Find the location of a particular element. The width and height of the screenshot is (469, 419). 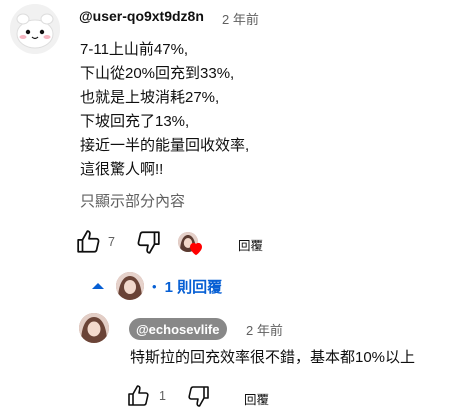

comment-line: 下坡回充了13%, is located at coordinates (135, 121).